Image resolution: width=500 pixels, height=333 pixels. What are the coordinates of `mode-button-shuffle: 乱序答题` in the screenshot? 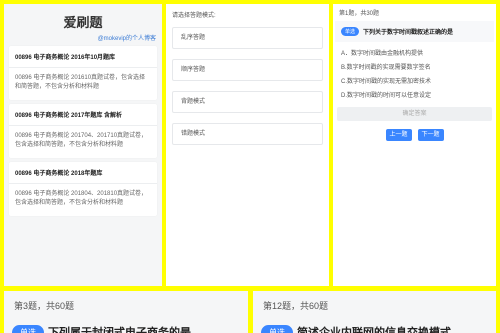 It's located at (247, 38).